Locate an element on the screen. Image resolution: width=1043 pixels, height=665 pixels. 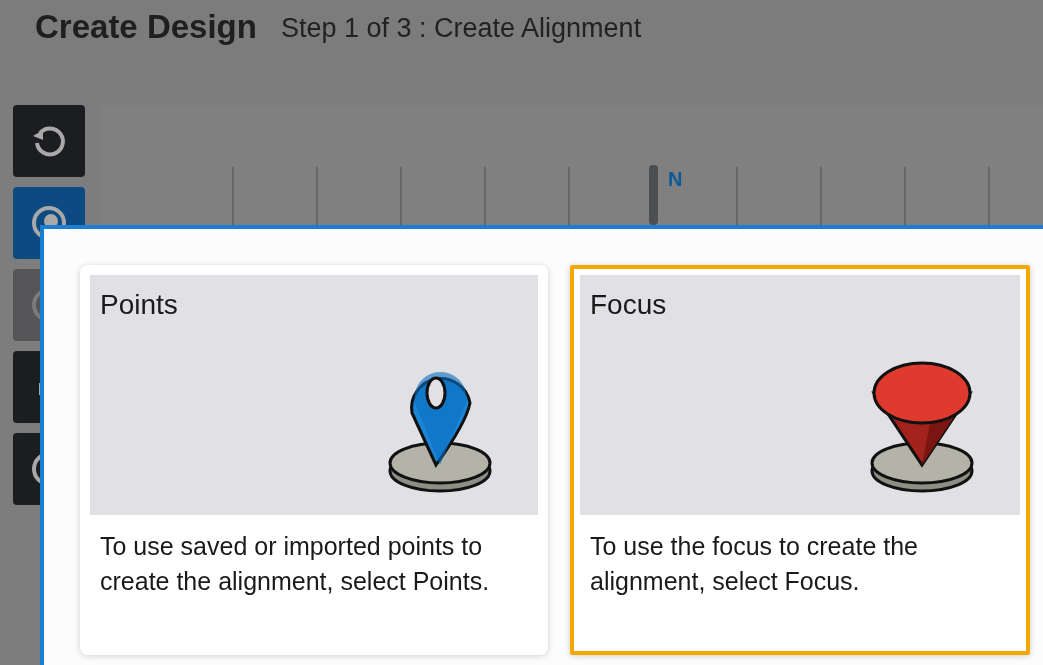
card-title: Focus is located at coordinates (628, 305).